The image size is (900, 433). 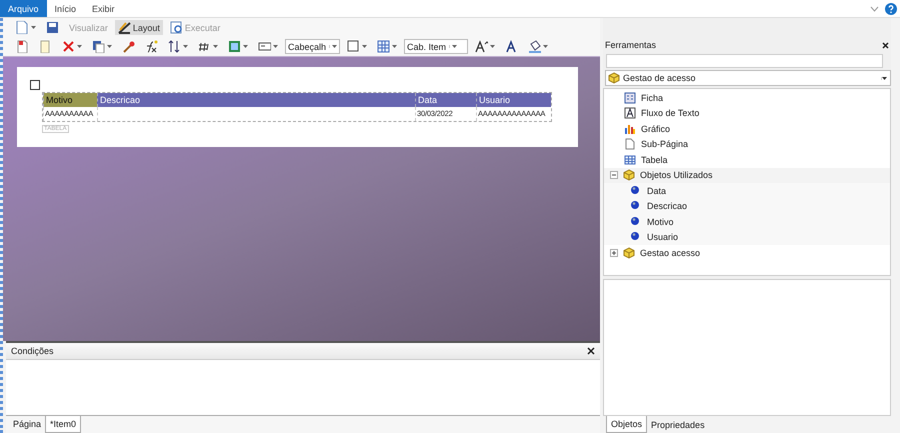 I want to click on menu-tab: Arquivo, so click(x=23, y=8).